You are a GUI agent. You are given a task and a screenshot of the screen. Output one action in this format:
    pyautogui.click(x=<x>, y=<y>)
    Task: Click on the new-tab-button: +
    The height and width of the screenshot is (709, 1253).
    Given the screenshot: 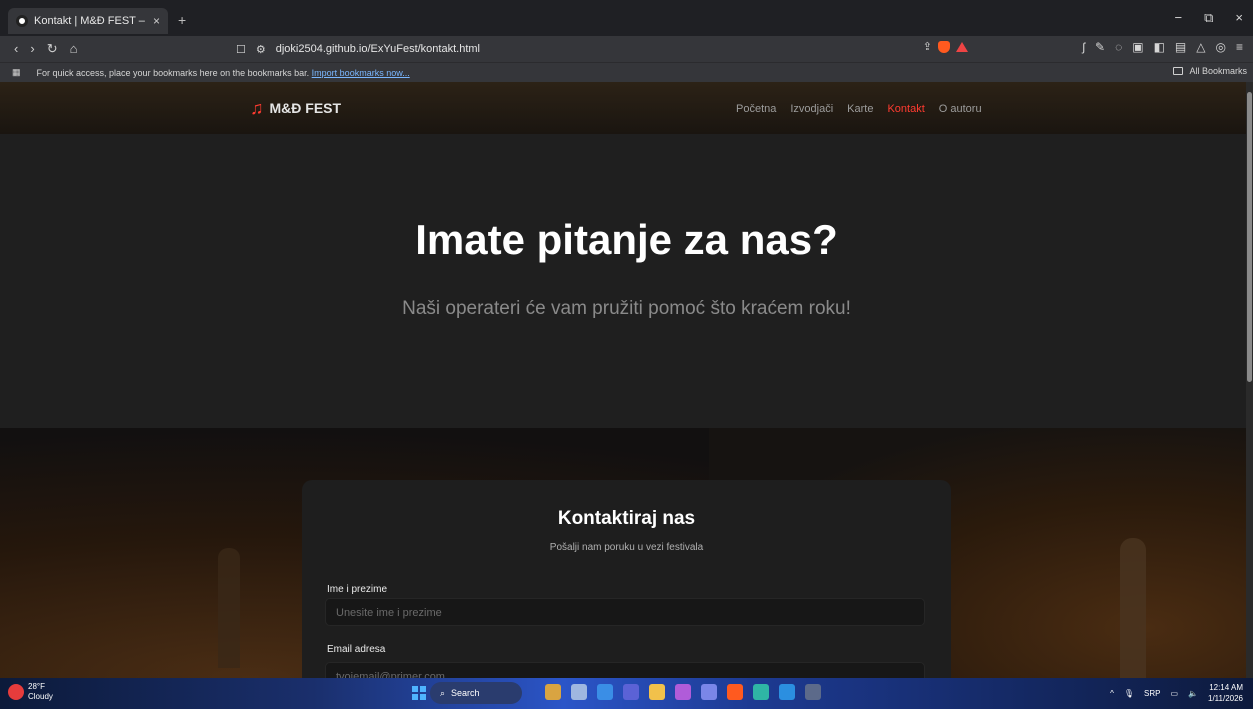 What is the action you would take?
    pyautogui.click(x=182, y=20)
    